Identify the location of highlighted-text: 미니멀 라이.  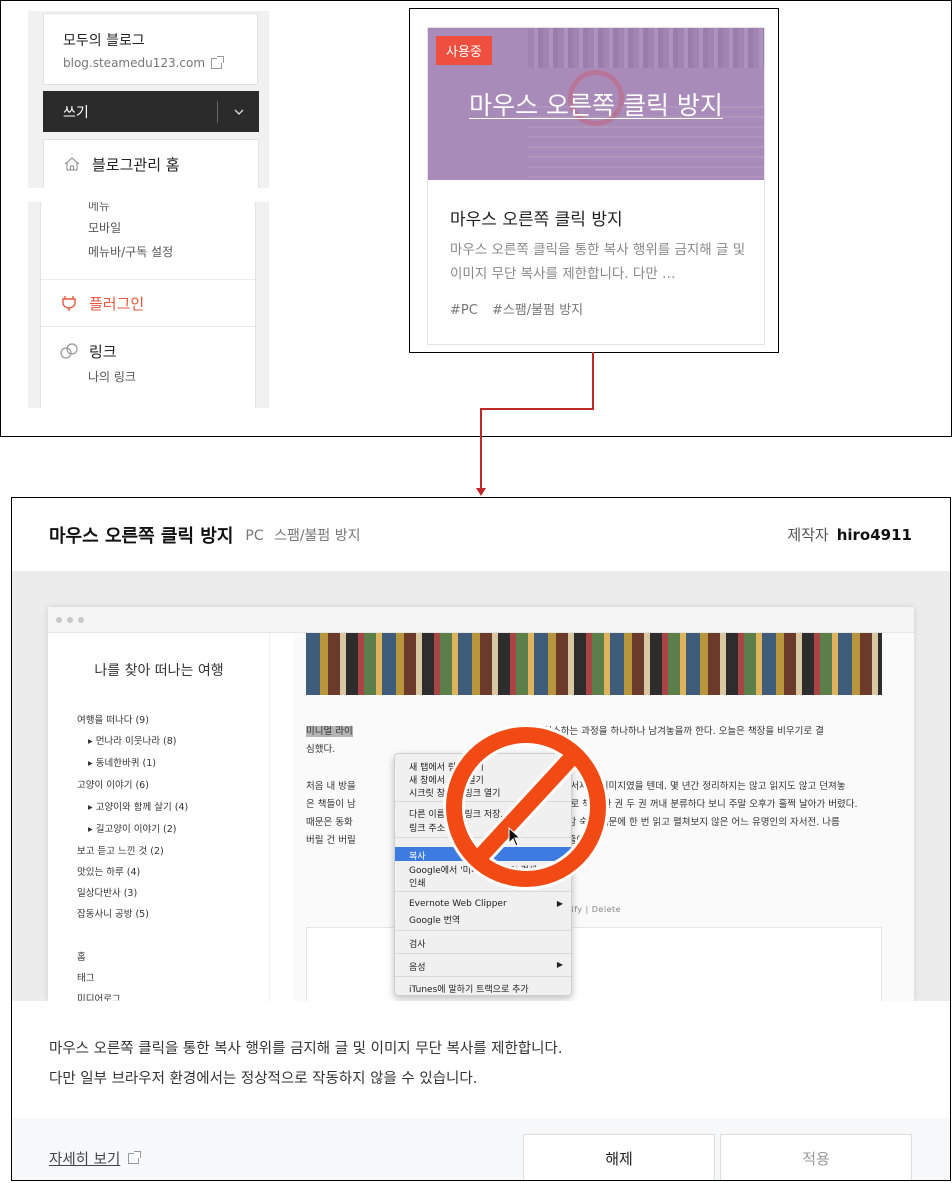
(329, 731).